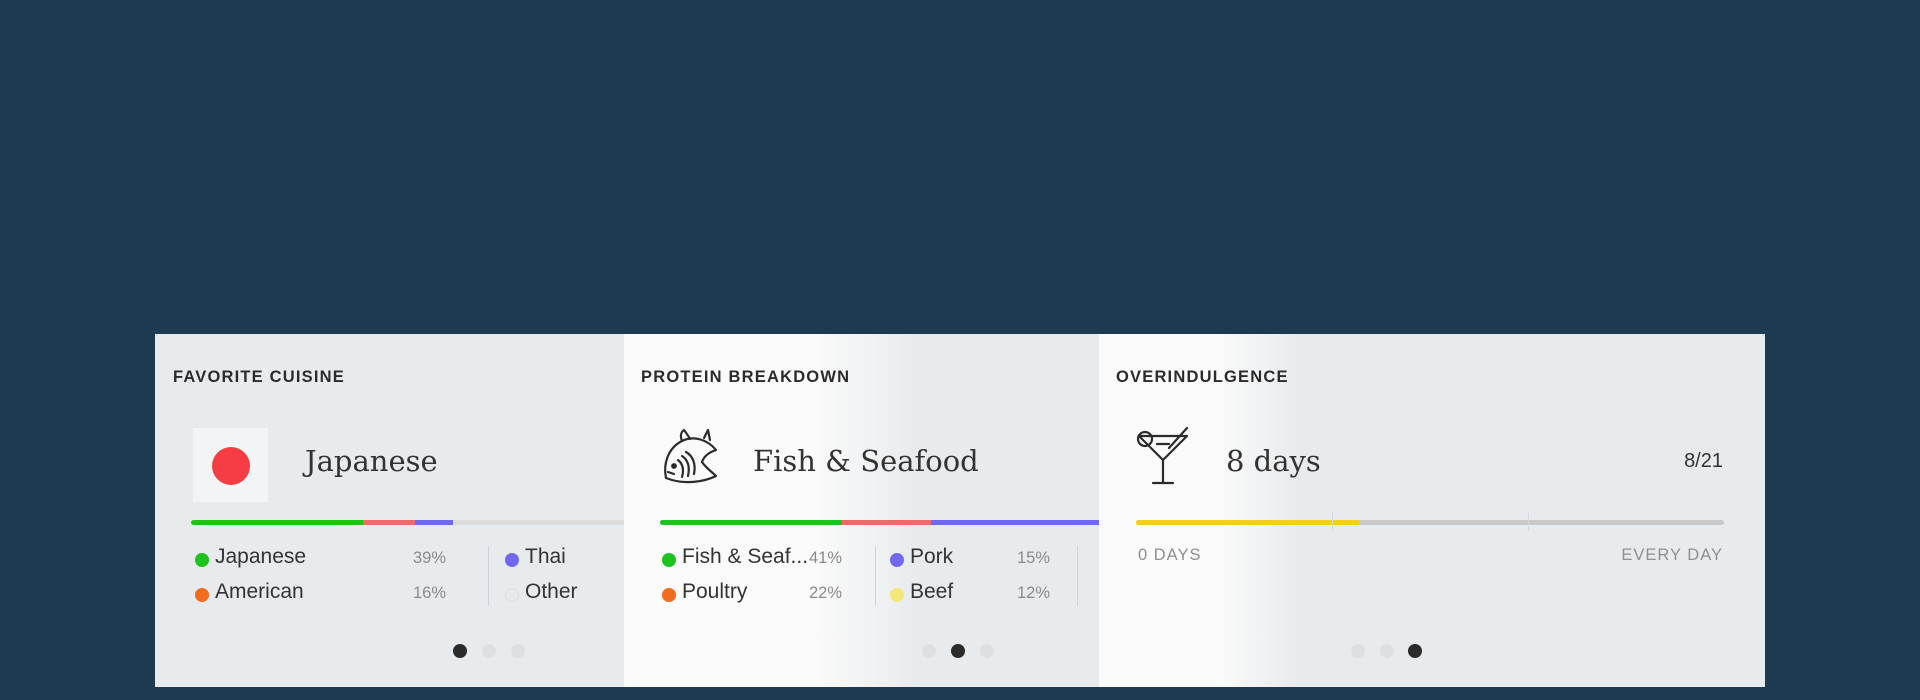 The height and width of the screenshot is (700, 1920). I want to click on ratio-label: 8/21, so click(1703, 461).